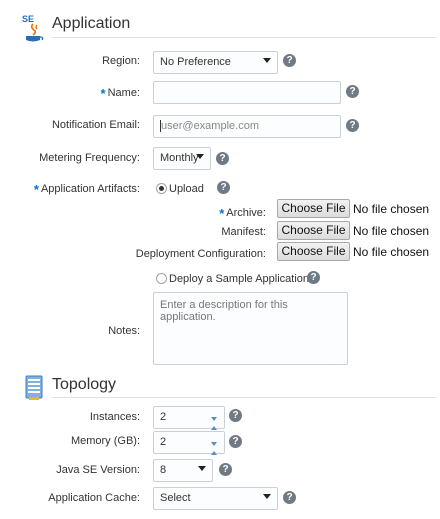 The height and width of the screenshot is (519, 440). I want to click on manifest-label: Manifest:, so click(243, 232).